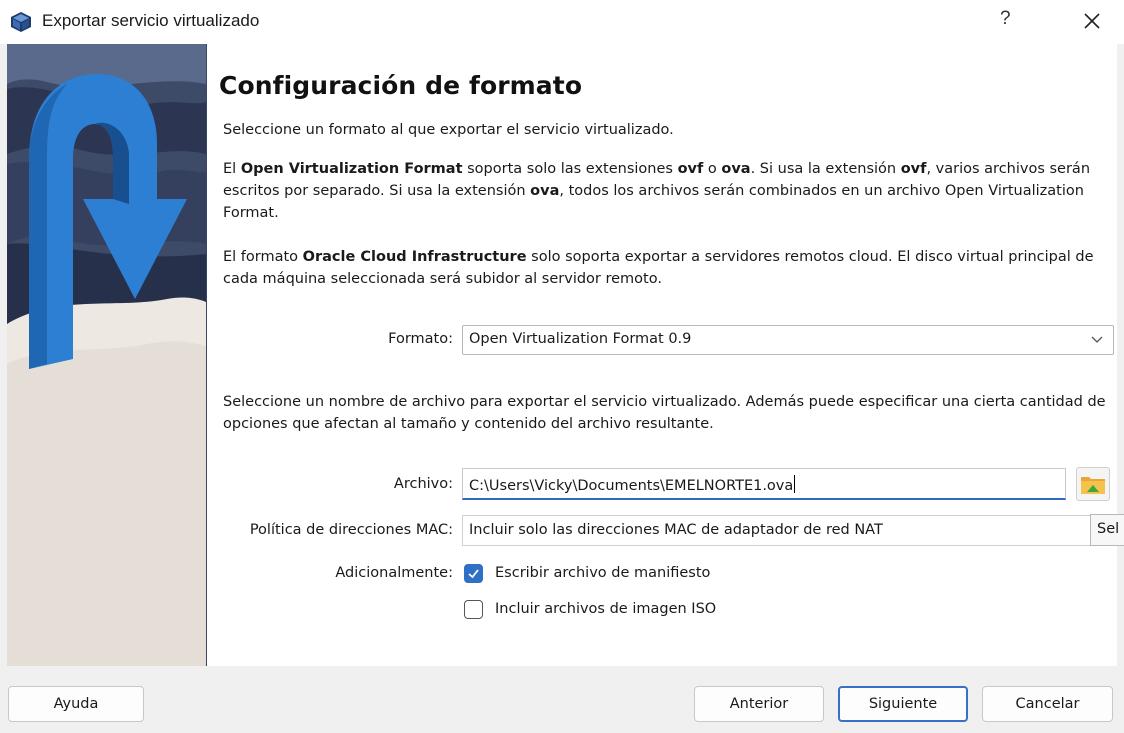 Image resolution: width=1124 pixels, height=733 pixels. What do you see at coordinates (903, 704) in the screenshot?
I see `next-button: Siguiente` at bounding box center [903, 704].